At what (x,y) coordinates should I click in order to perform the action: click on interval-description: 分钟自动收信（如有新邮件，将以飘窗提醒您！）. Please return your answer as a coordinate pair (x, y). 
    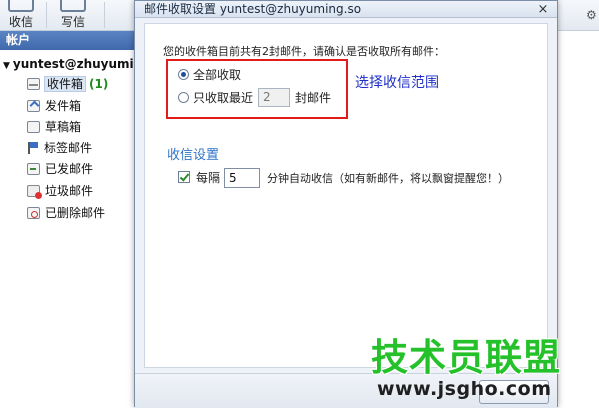
    Looking at the image, I should click on (388, 178).